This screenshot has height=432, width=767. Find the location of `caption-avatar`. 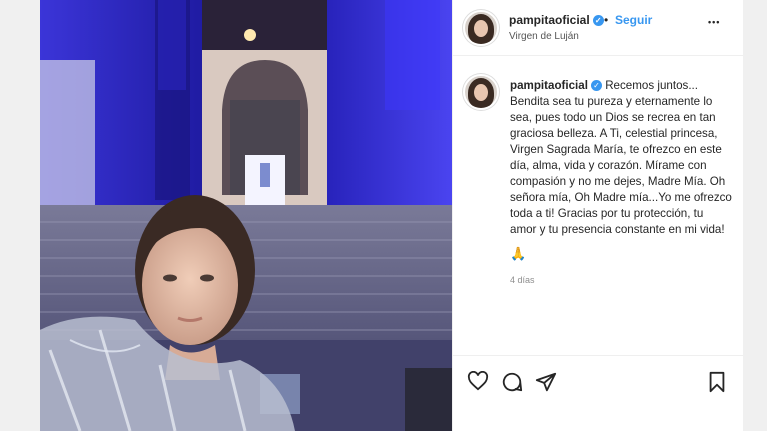

caption-avatar is located at coordinates (481, 92).